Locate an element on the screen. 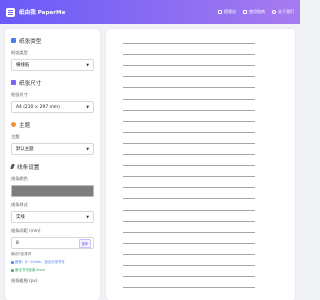 The image size is (320, 300). line-width-label: 线条粗细 (px) is located at coordinates (24, 280).